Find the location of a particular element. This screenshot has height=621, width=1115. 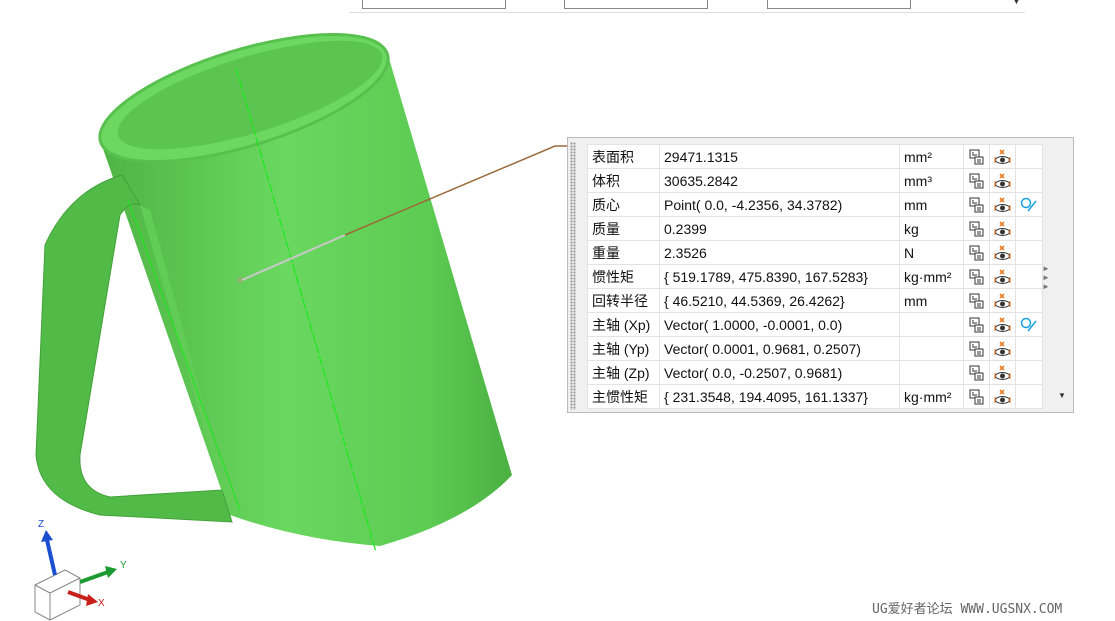

property-value: 30635.2842 is located at coordinates (779, 180).